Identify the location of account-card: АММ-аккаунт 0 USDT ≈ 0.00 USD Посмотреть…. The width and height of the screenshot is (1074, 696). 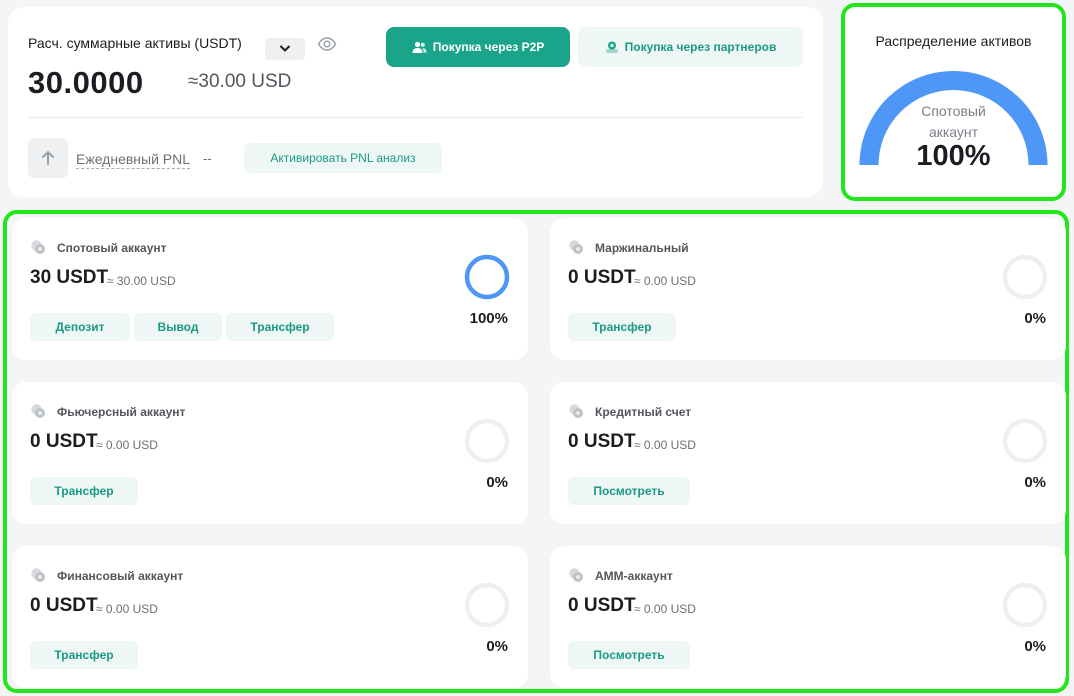
(808, 617).